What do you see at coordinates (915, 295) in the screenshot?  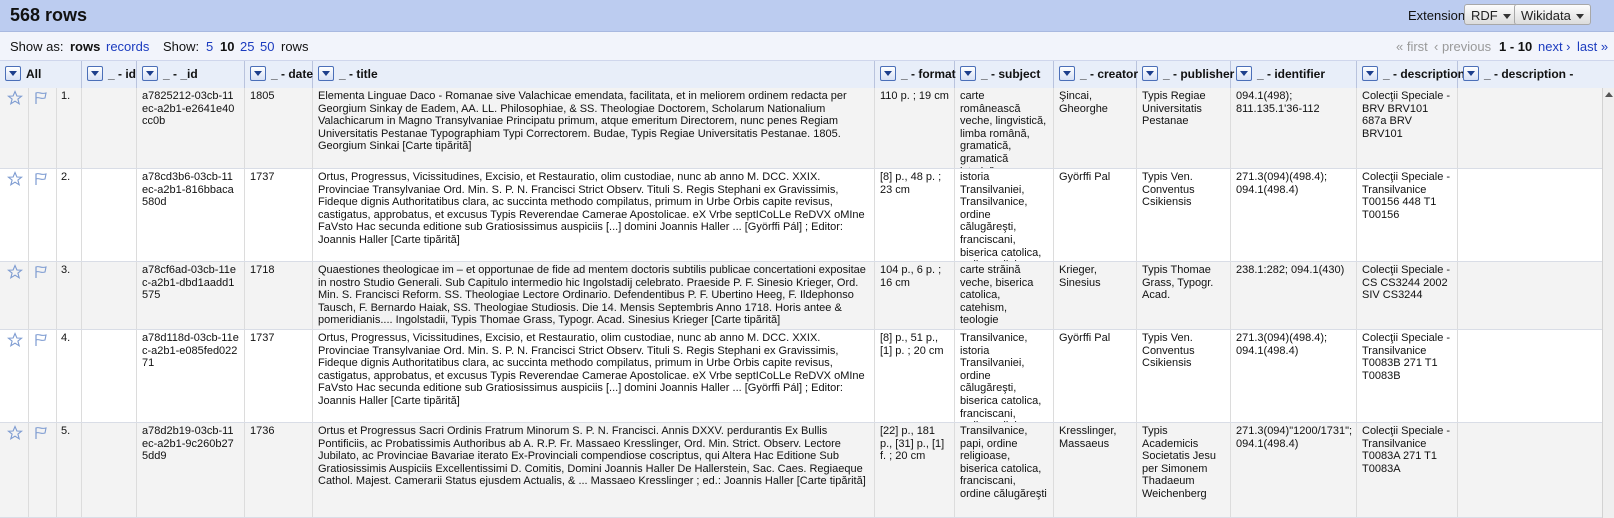 I see `cell-format: 104 p., 6 p. ; 16 cm` at bounding box center [915, 295].